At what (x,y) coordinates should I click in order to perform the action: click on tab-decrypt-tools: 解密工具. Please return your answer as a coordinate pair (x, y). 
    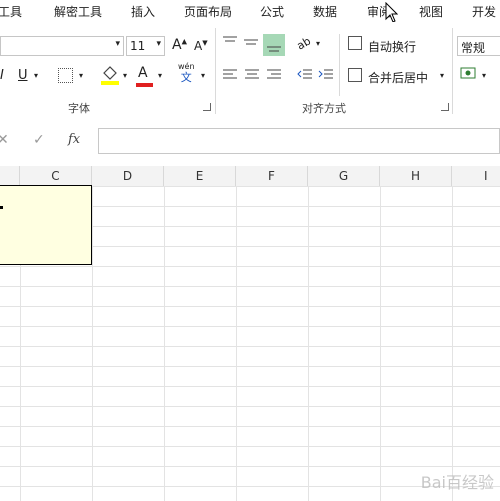
    Looking at the image, I should click on (78, 11).